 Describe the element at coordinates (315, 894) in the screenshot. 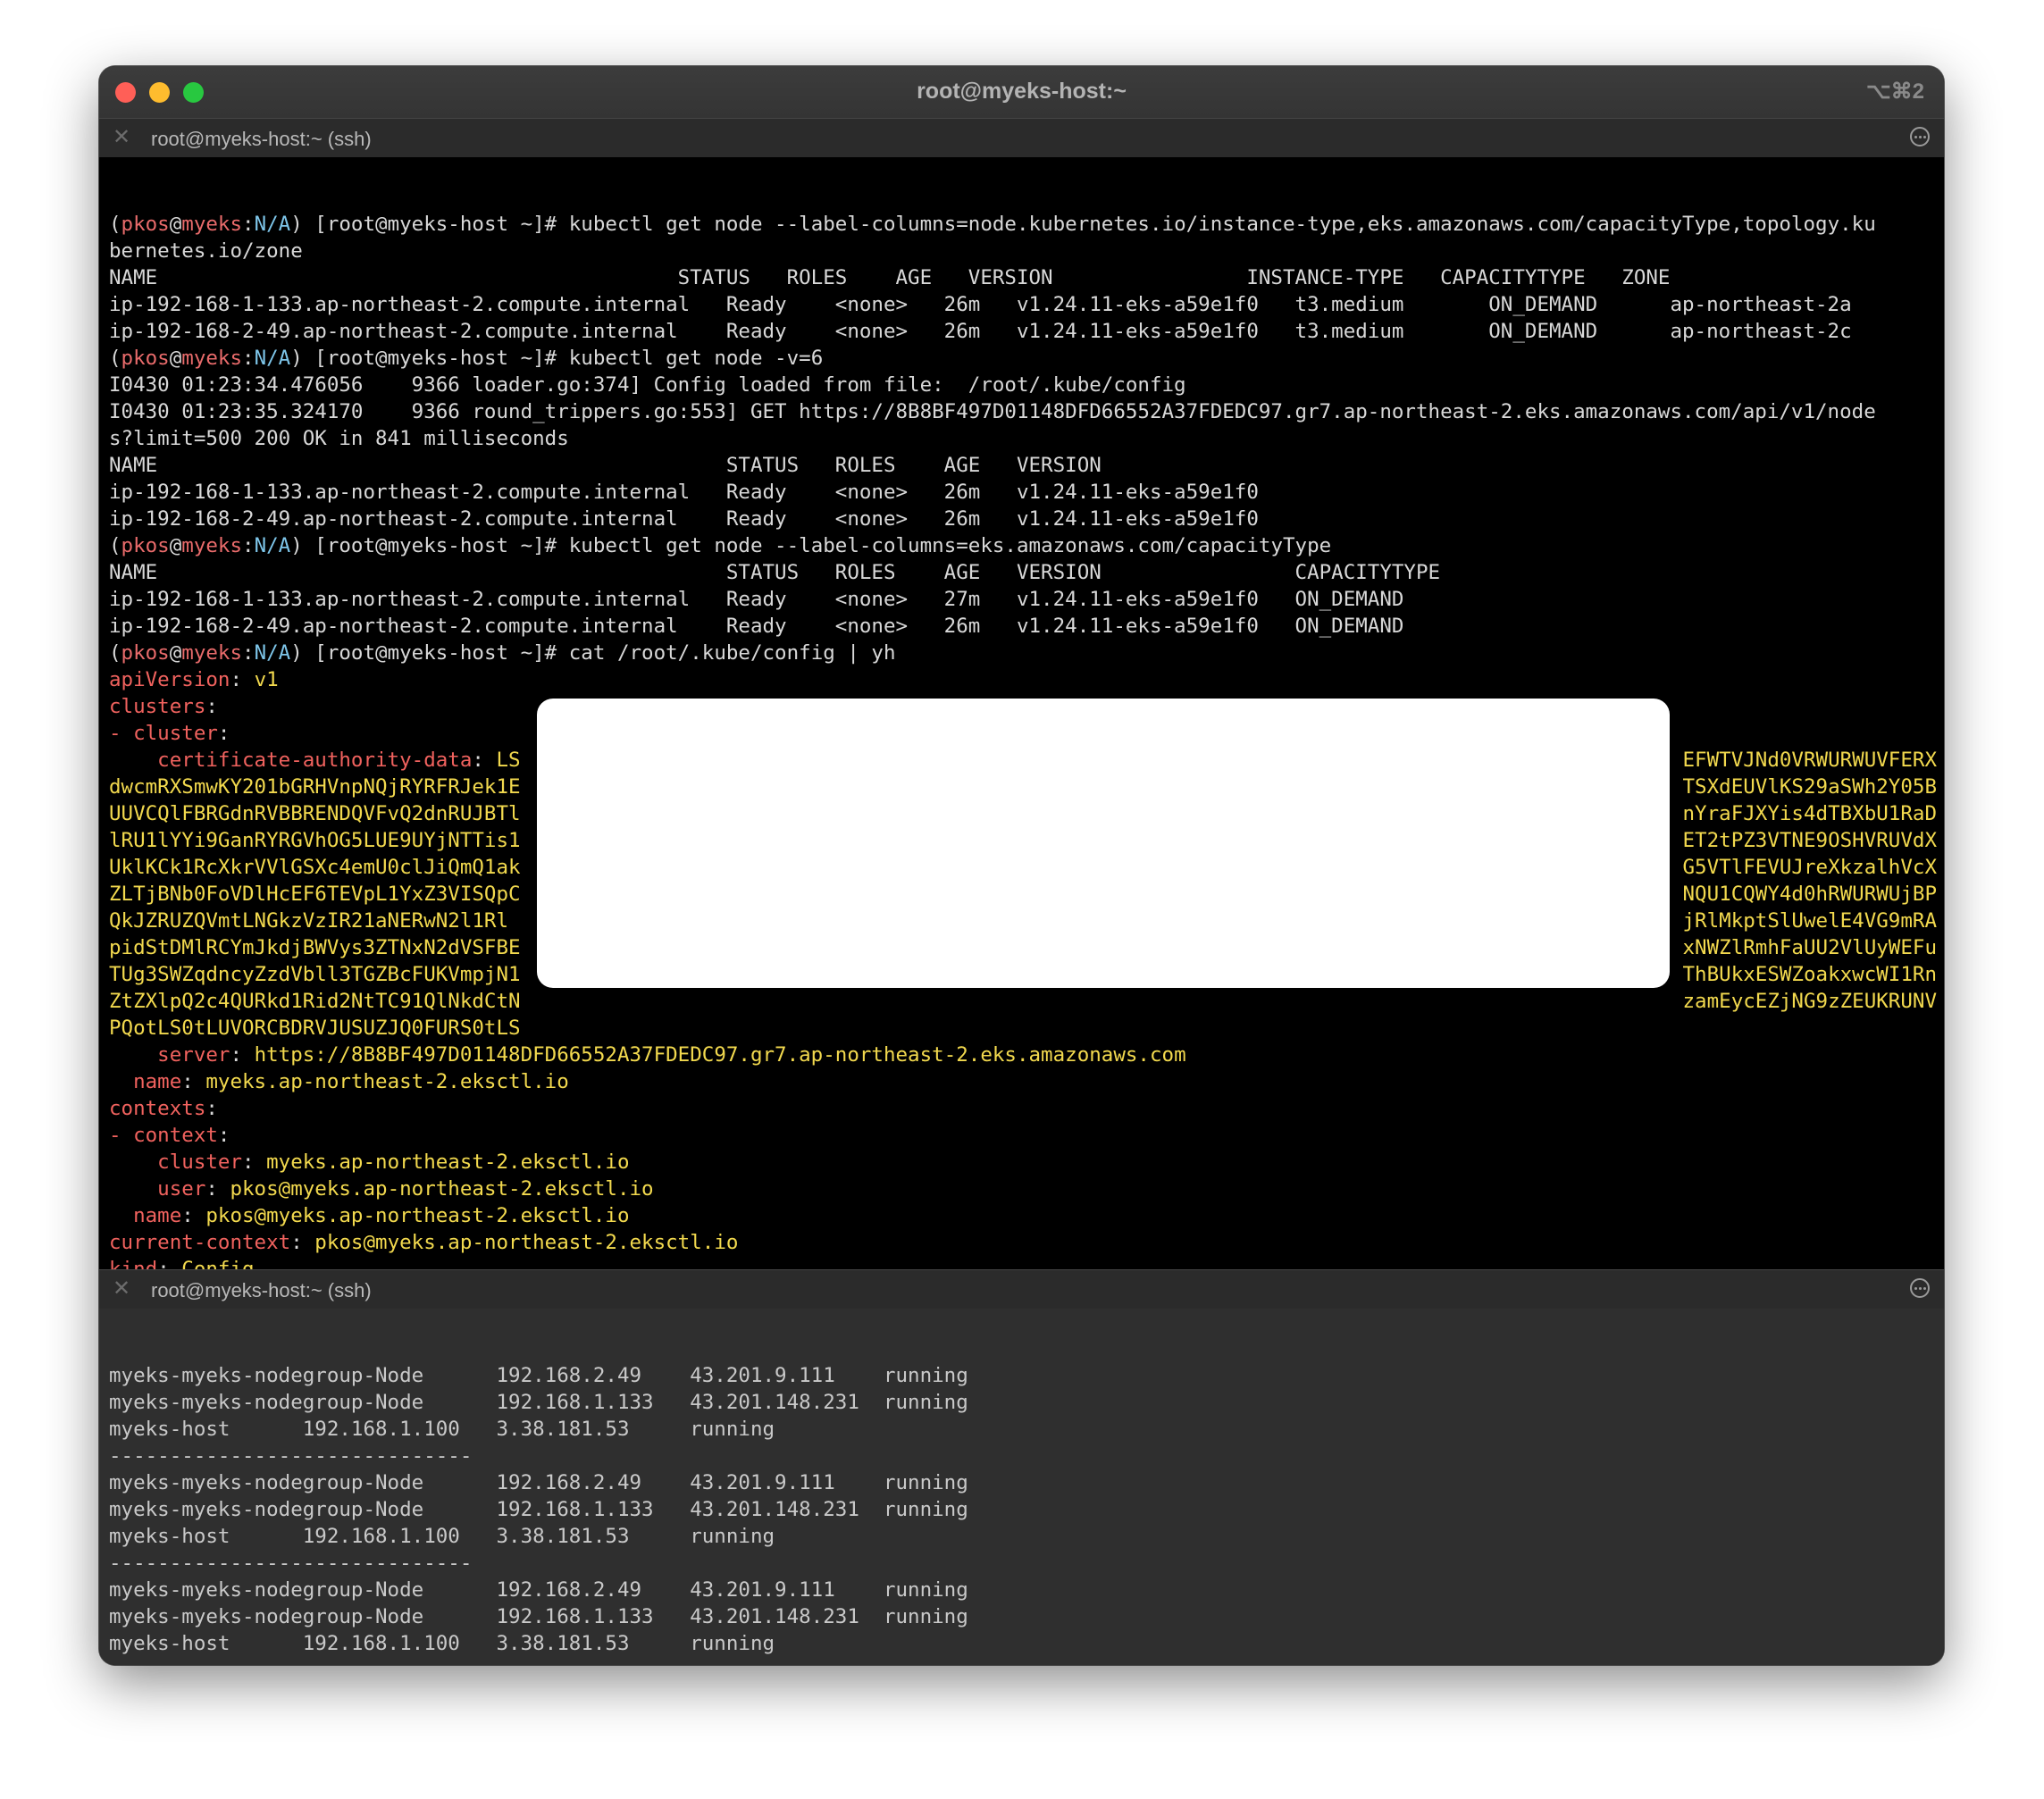

I see `certificate-fragment-left: ZLTjBNb0FoVDlHcEF6TEVpL1YxZ3VISQpC` at that location.